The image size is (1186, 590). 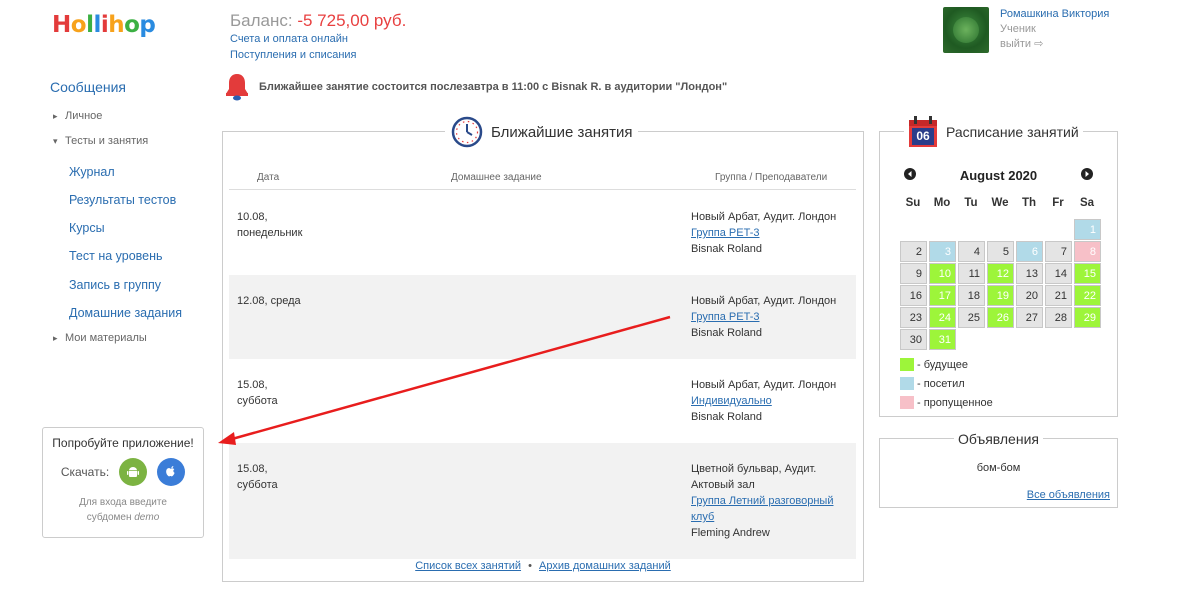 What do you see at coordinates (1029, 251) in the screenshot?
I see `calendar-day: 6` at bounding box center [1029, 251].